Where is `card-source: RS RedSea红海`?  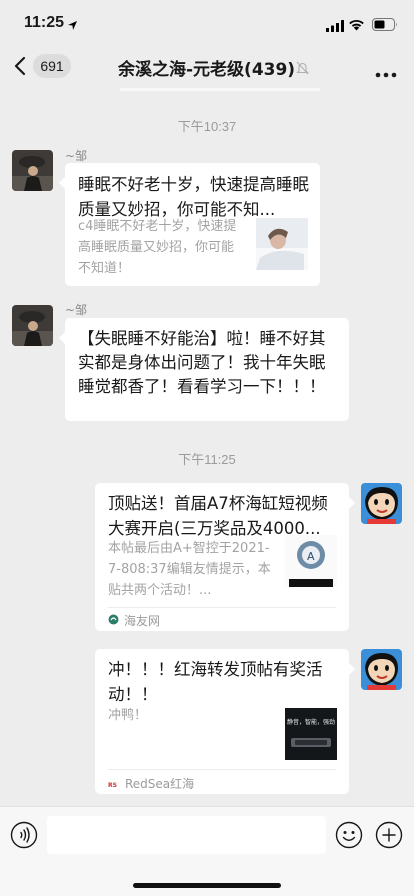
card-source: RS RedSea红海 is located at coordinates (151, 783).